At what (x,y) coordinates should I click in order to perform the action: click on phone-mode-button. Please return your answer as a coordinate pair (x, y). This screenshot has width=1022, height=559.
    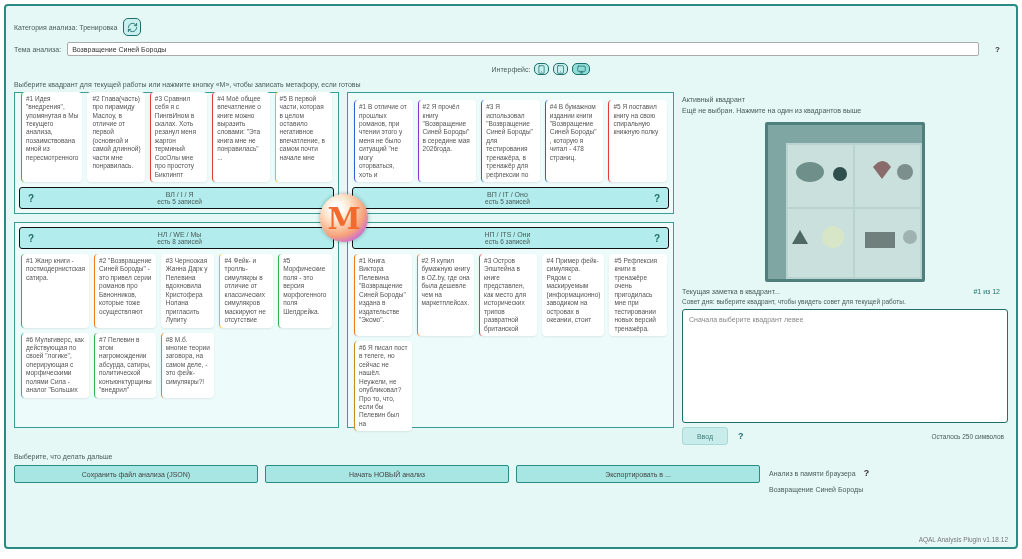
    Looking at the image, I should click on (542, 69).